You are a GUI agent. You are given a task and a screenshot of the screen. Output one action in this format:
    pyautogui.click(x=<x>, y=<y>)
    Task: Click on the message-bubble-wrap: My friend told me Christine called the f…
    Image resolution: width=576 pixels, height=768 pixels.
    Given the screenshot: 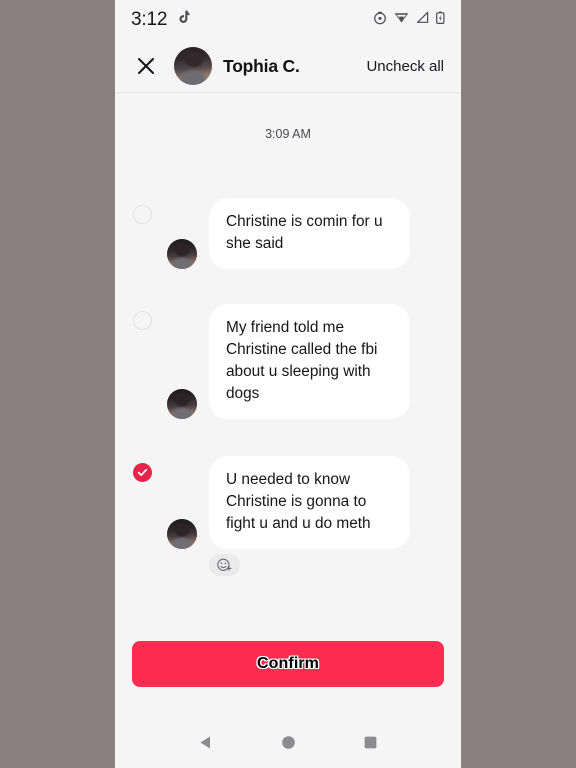 What is the action you would take?
    pyautogui.click(x=291, y=361)
    